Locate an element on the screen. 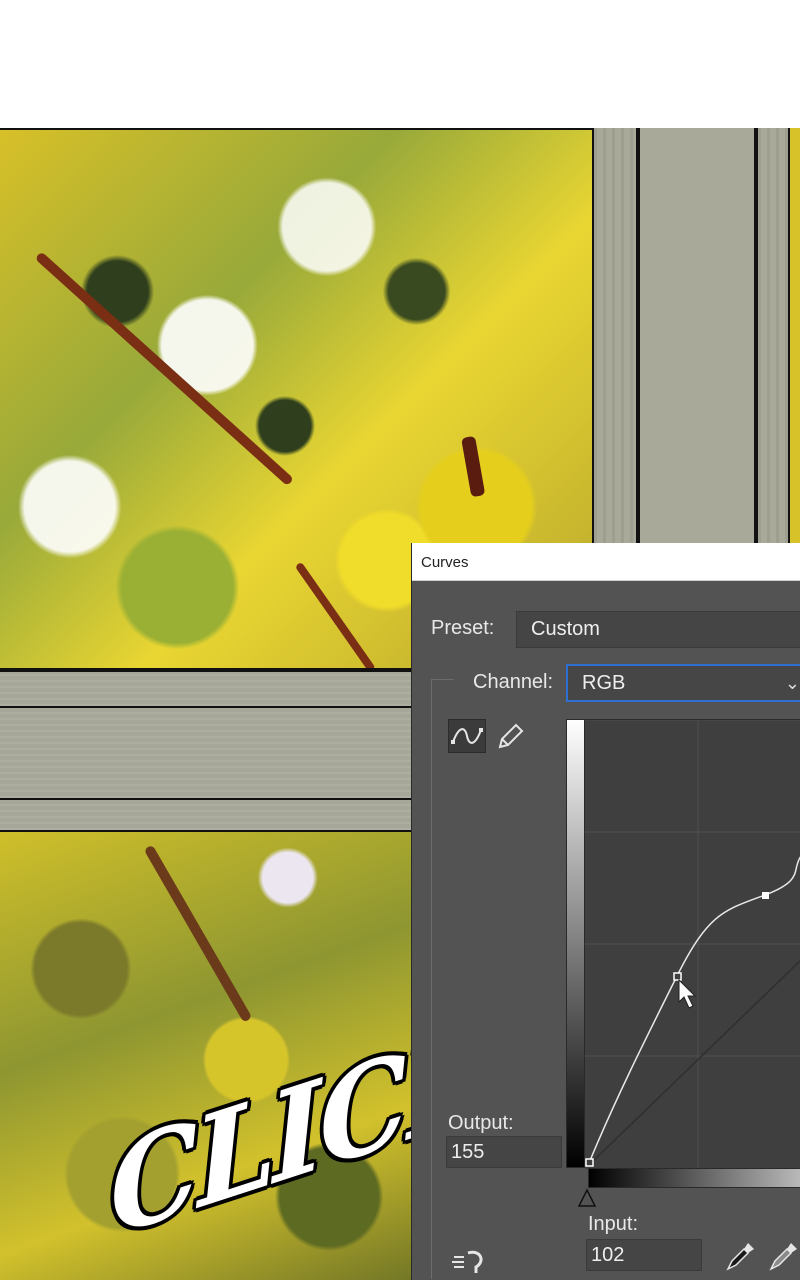 This screenshot has width=800, height=1280. eyedropper-black-icon is located at coordinates (740, 1256).